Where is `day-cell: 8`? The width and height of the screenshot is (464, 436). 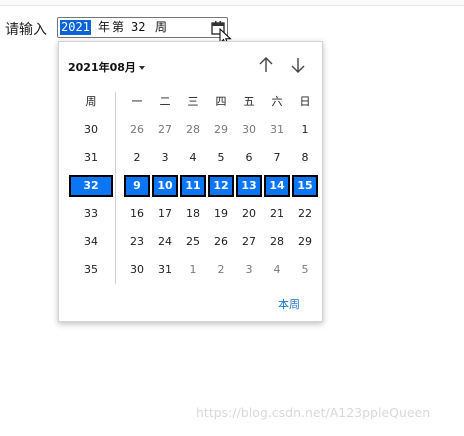
day-cell: 8 is located at coordinates (305, 158).